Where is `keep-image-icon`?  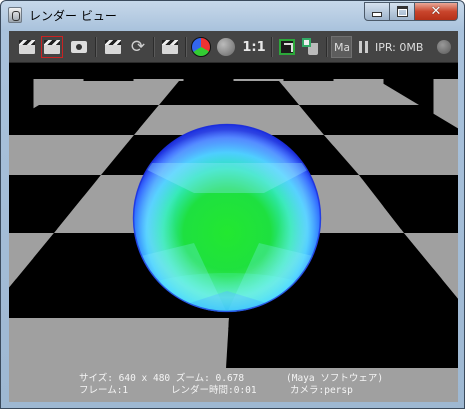
keep-image-icon is located at coordinates (287, 47).